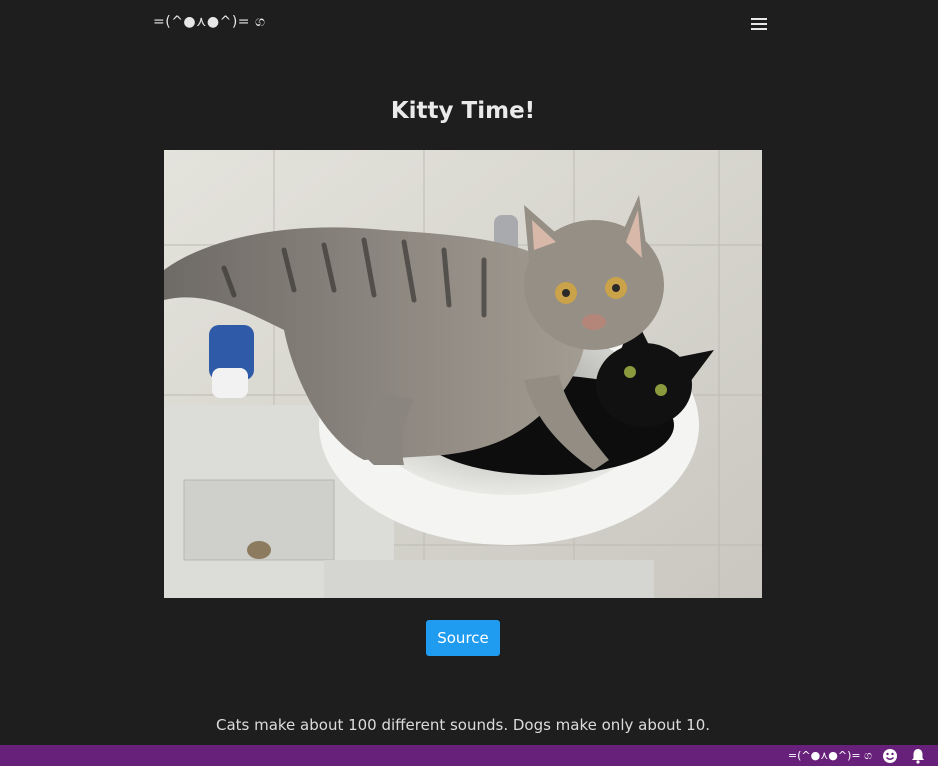 The image size is (938, 766). Describe the element at coordinates (463, 638) in the screenshot. I see `source-button: Source` at that location.